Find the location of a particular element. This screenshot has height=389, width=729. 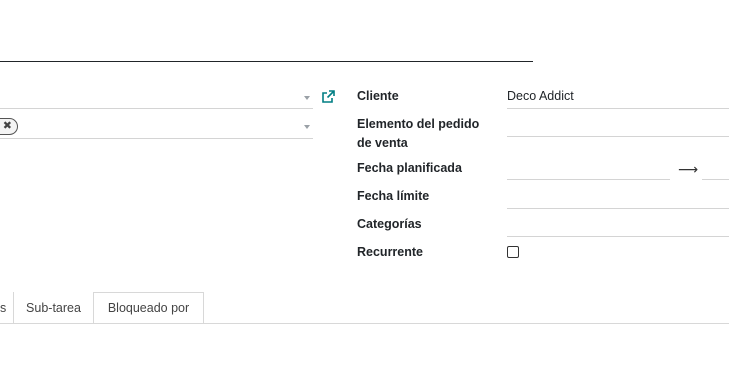

sale-line-label-line2: de venta is located at coordinates (382, 143).